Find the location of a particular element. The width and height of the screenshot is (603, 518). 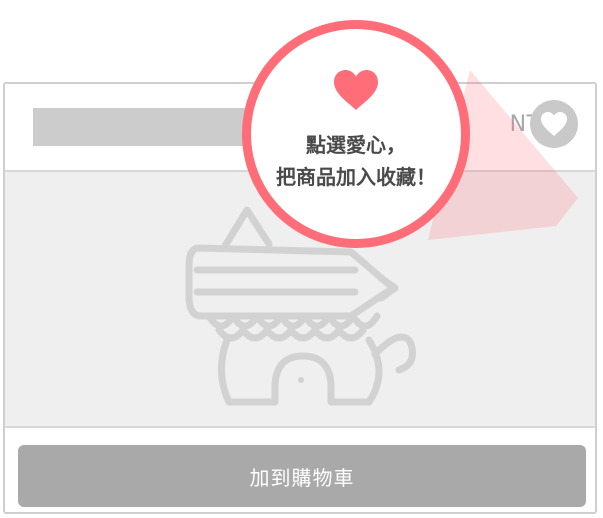

favorite-button is located at coordinates (554, 124).